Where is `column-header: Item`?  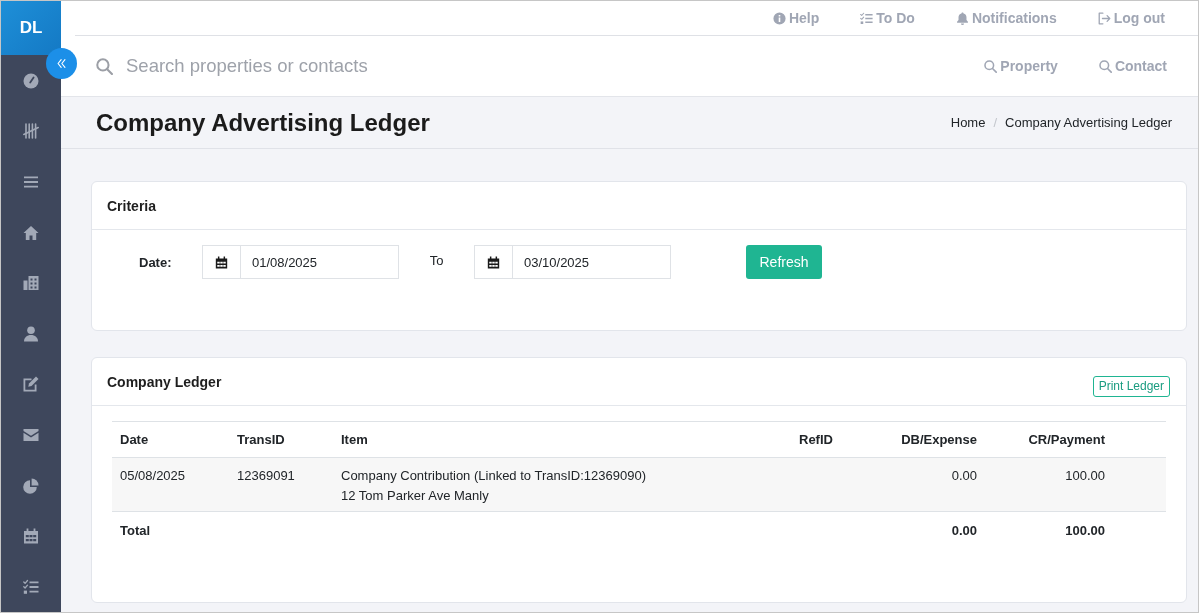 column-header: Item is located at coordinates (562, 439).